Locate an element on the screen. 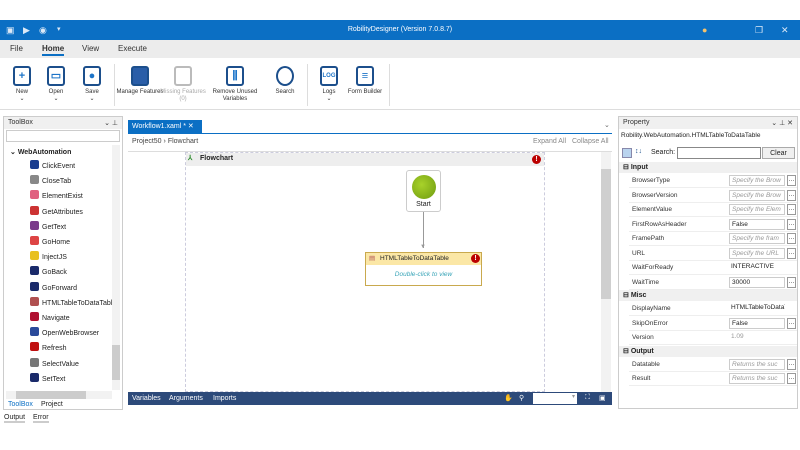  close-tab-icon: ✕ is located at coordinates (191, 126).